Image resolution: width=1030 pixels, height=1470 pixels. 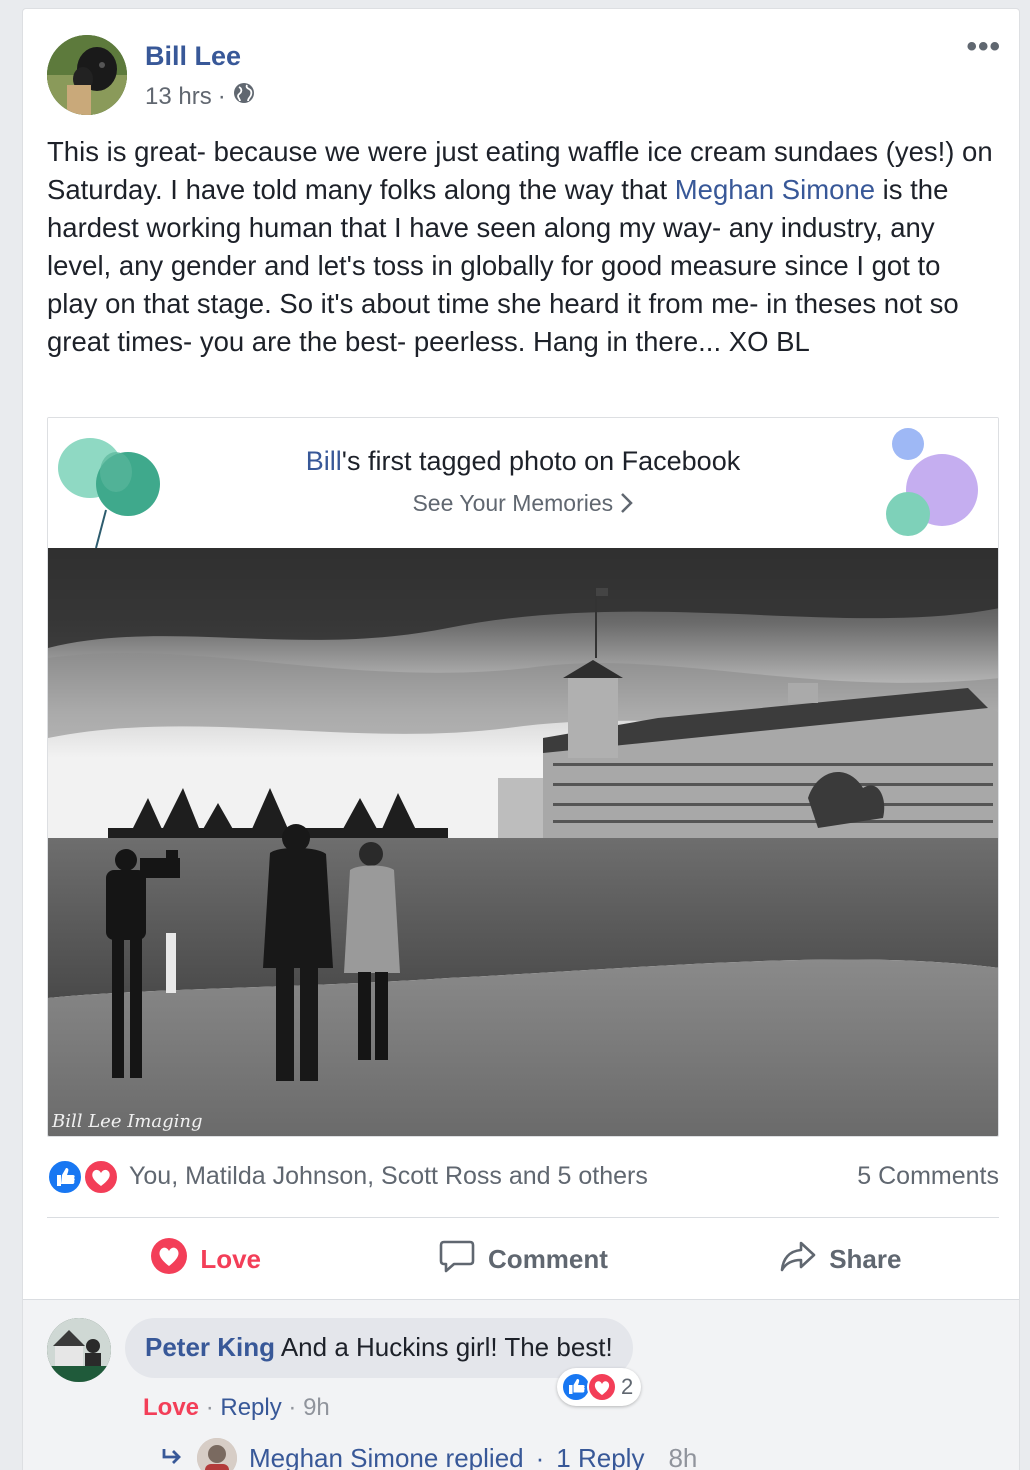 I want to click on commenter-avatar, so click(x=79, y=1350).